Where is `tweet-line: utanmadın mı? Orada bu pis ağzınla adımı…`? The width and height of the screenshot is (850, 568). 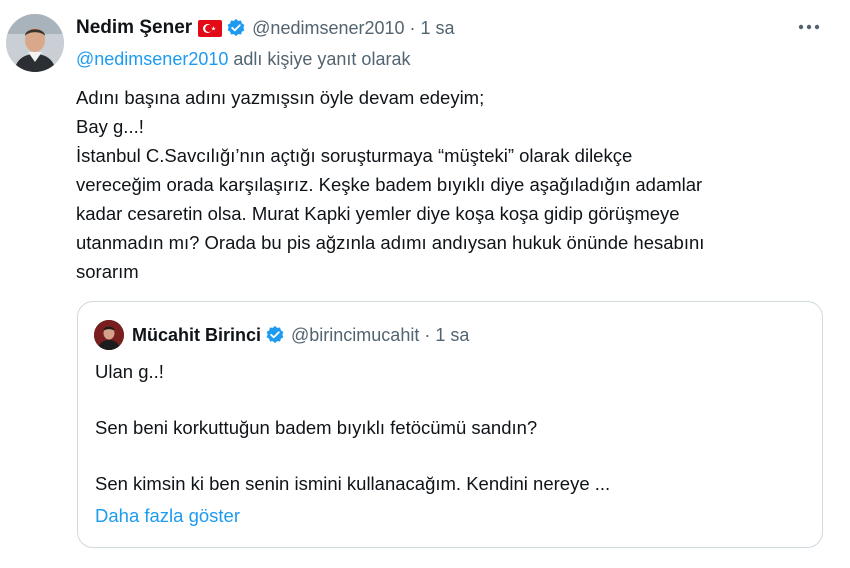
tweet-line: utanmadın mı? Orada bu pis ağzınla adımı… is located at coordinates (390, 242).